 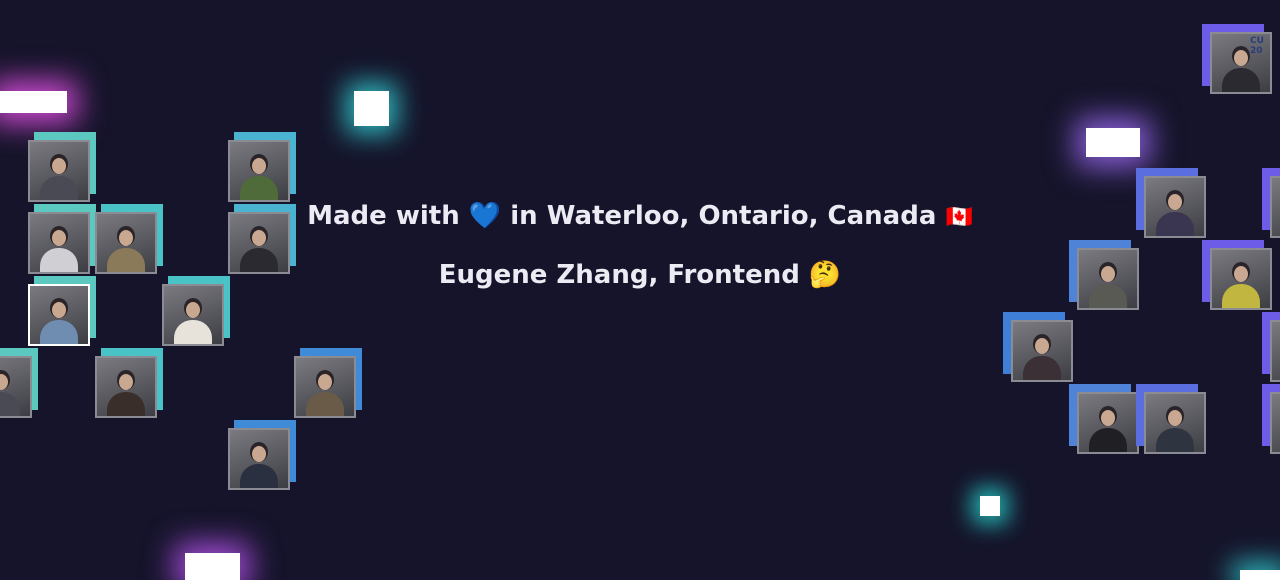 I want to click on photo-corner-label: CU 20, so click(x=1257, y=46).